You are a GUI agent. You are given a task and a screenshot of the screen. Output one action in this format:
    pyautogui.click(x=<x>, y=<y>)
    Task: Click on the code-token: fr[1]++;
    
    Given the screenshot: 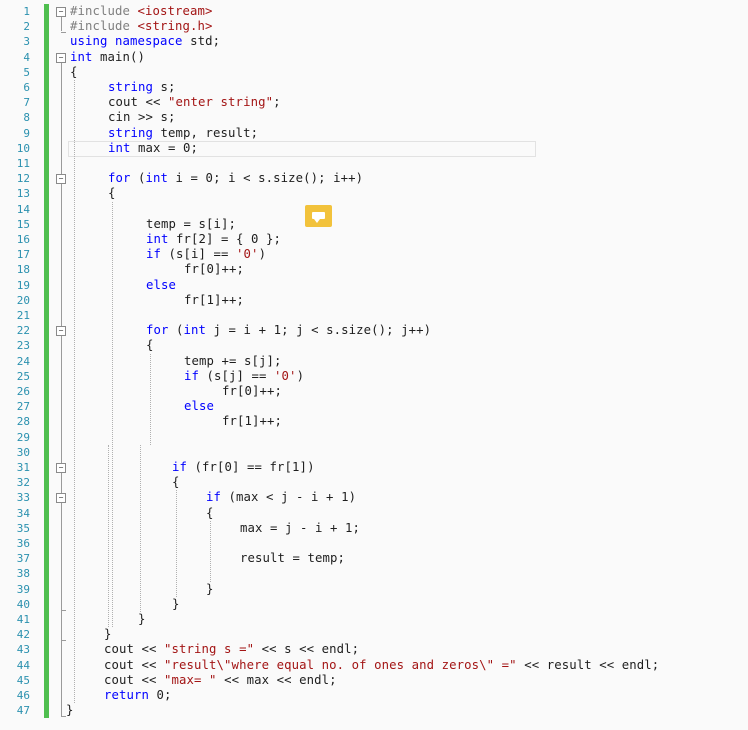 What is the action you would take?
    pyautogui.click(x=214, y=299)
    